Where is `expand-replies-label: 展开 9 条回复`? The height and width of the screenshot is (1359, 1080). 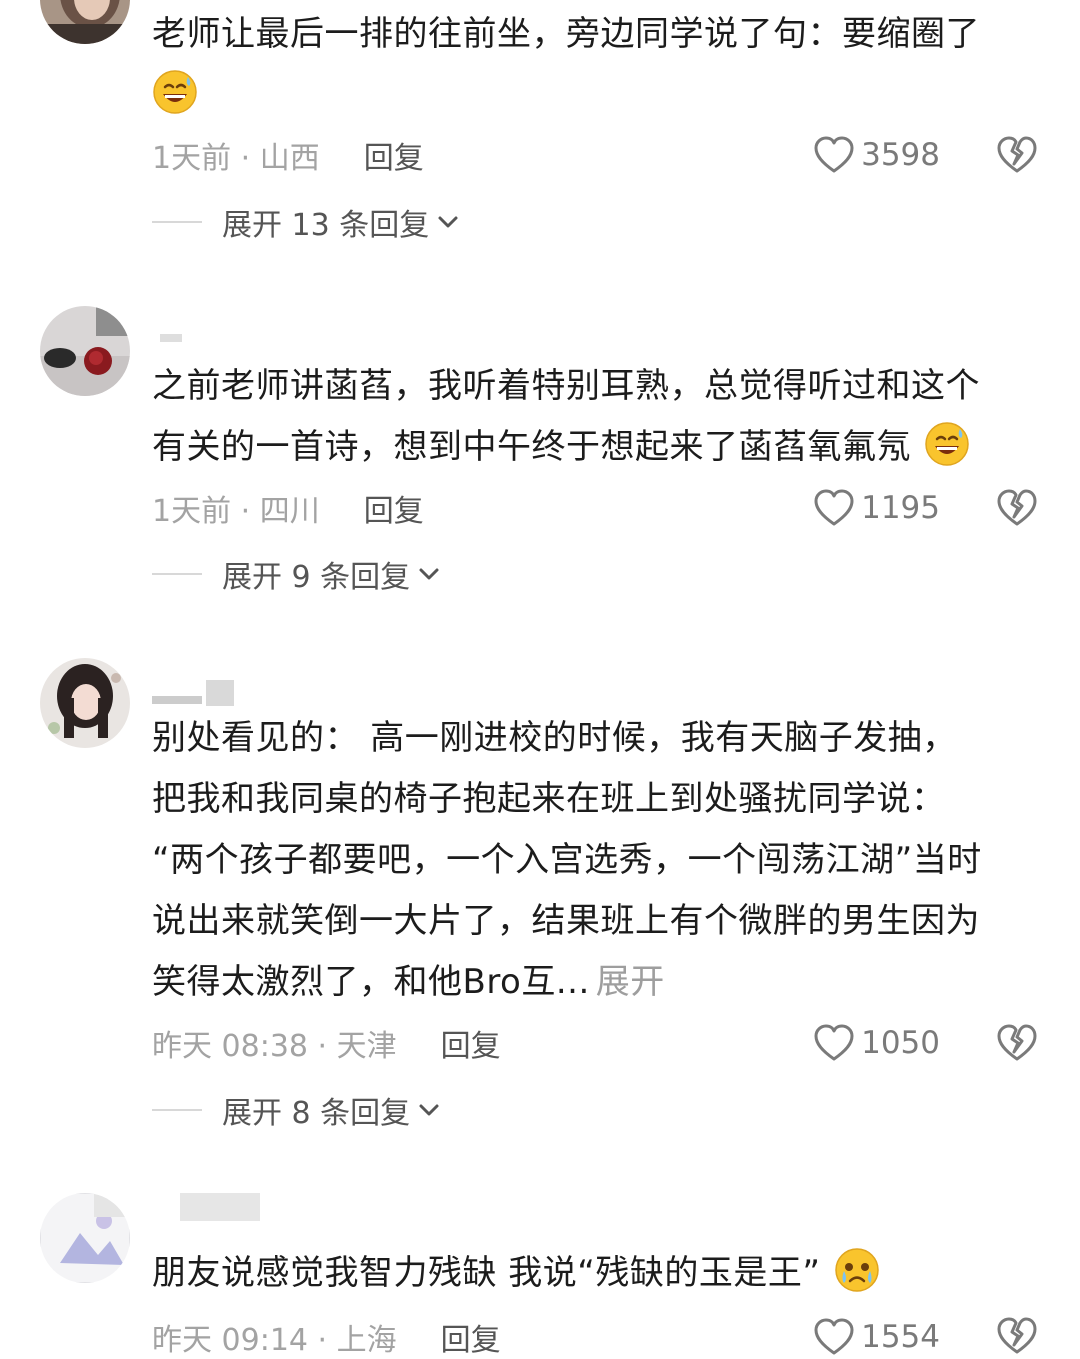 expand-replies-label: 展开 9 条回复 is located at coordinates (316, 577).